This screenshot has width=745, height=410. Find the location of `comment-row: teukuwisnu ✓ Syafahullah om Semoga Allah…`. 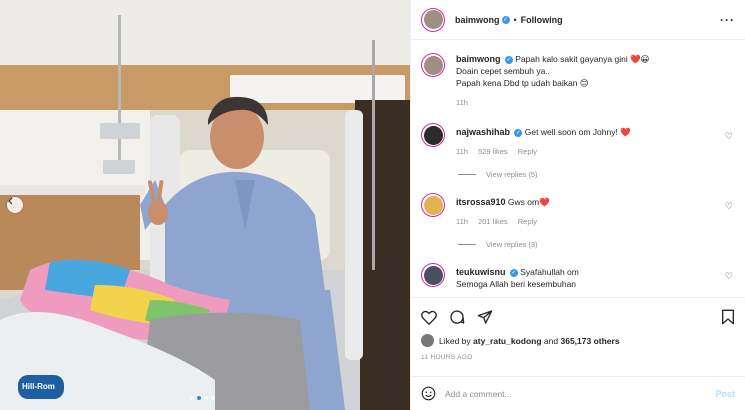

comment-row: teukuwisnu ✓ Syafahullah om Semoga Allah… is located at coordinates (578, 276).